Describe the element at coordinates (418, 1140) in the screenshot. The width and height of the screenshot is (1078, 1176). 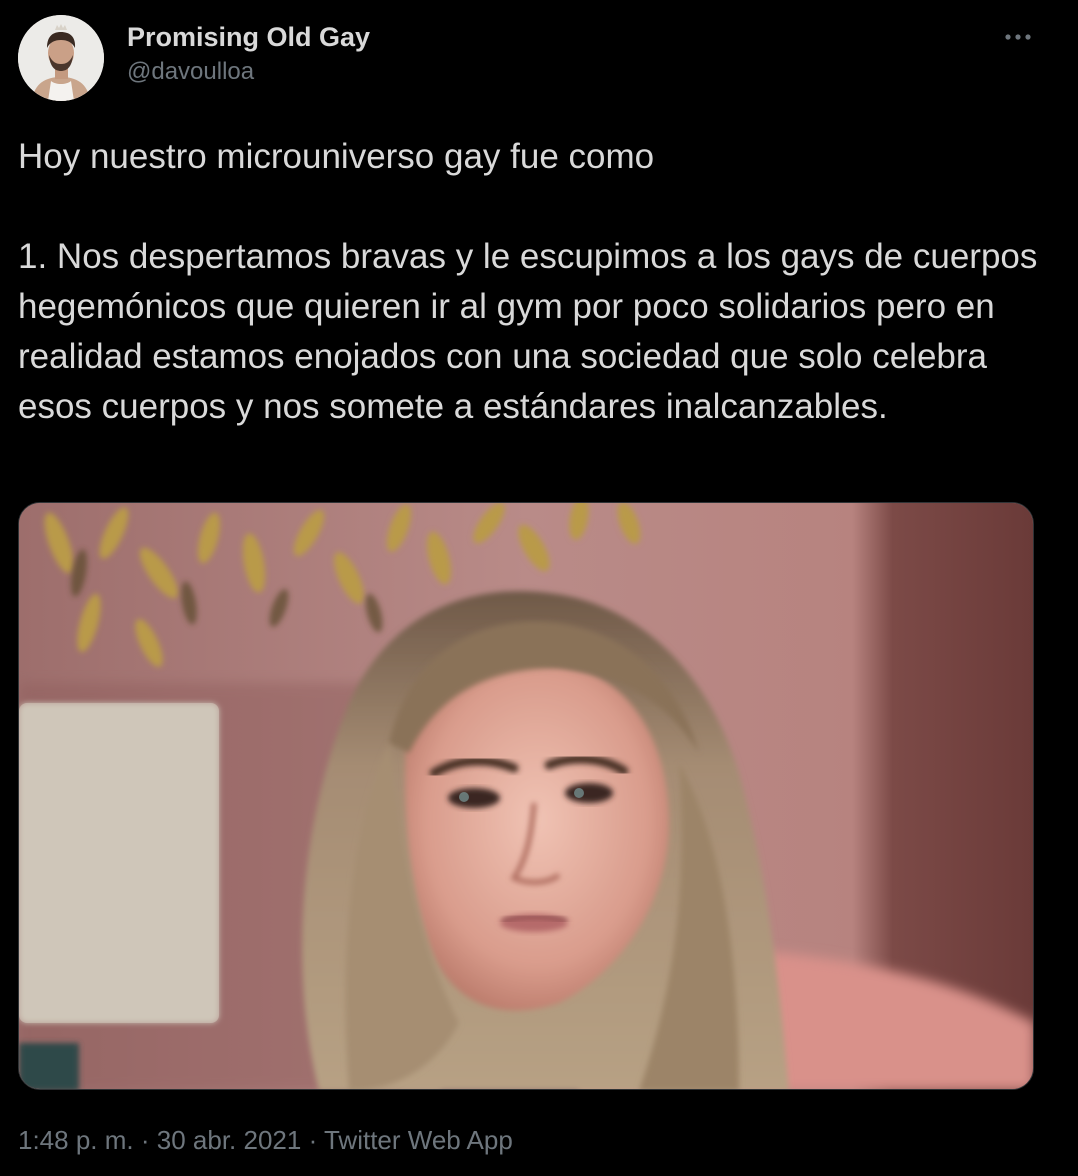
I see `tweet-source-link: Twitter Web App` at that location.